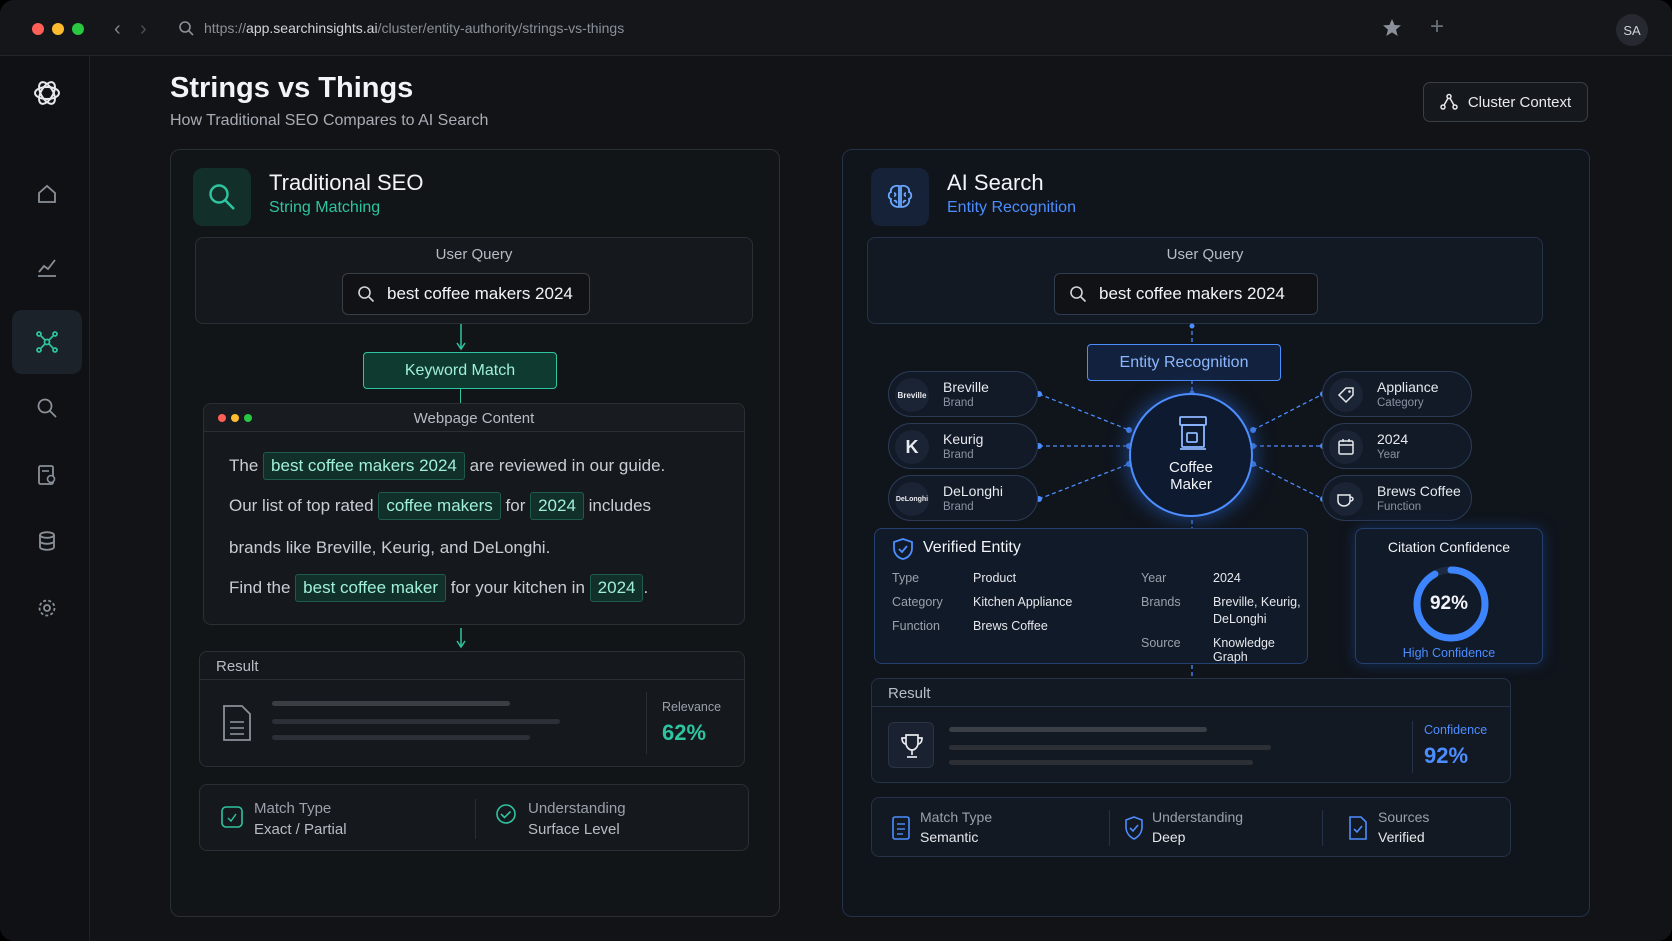  Describe the element at coordinates (916, 626) in the screenshot. I see `kv-key: Function` at that location.